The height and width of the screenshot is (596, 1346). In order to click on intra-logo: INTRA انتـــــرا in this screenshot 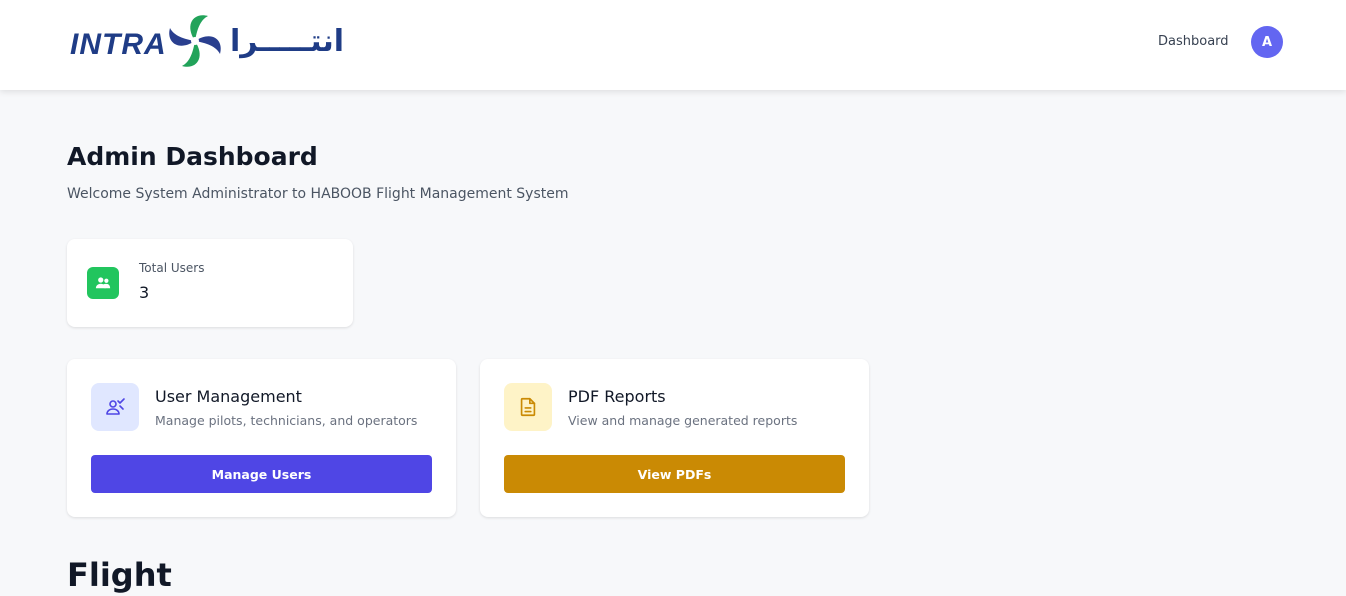, I will do `click(206, 43)`.